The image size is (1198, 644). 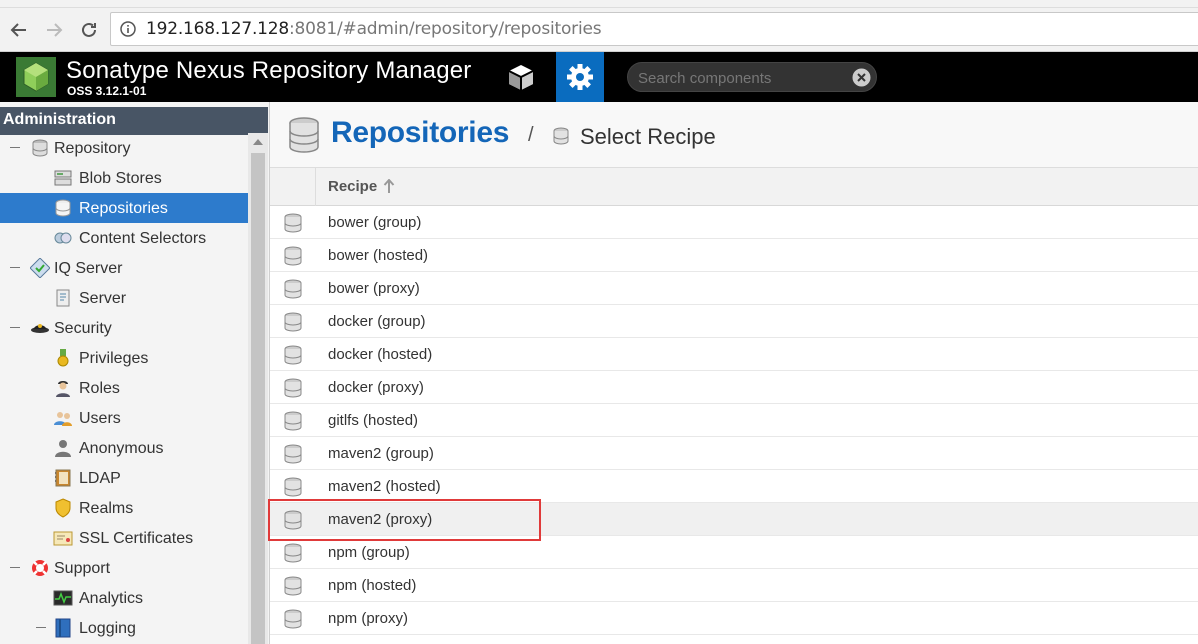 I want to click on annotation-highlight, so click(x=404, y=520).